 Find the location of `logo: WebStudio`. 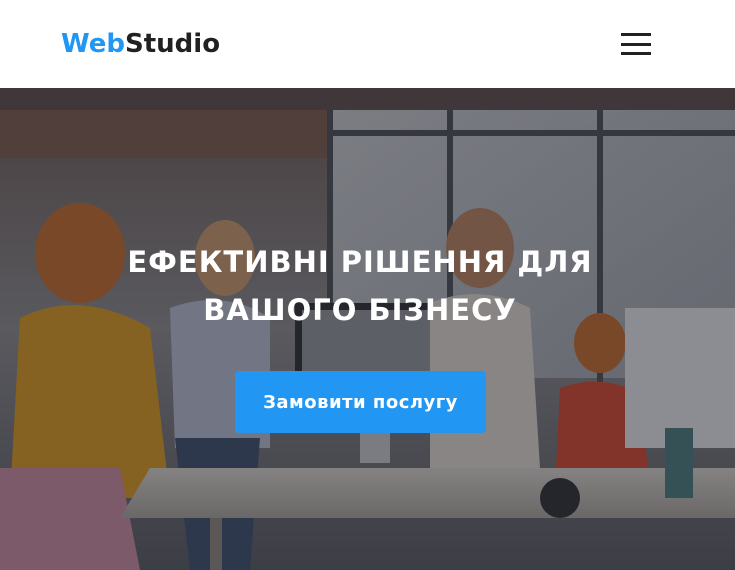

logo: WebStudio is located at coordinates (140, 44).